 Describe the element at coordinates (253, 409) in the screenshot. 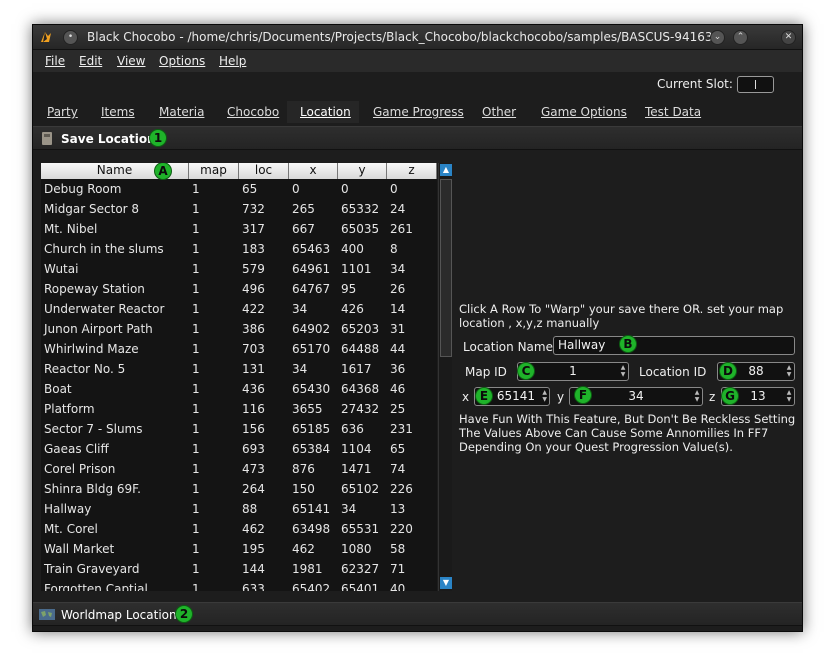

I see `cell-loc: 116` at that location.